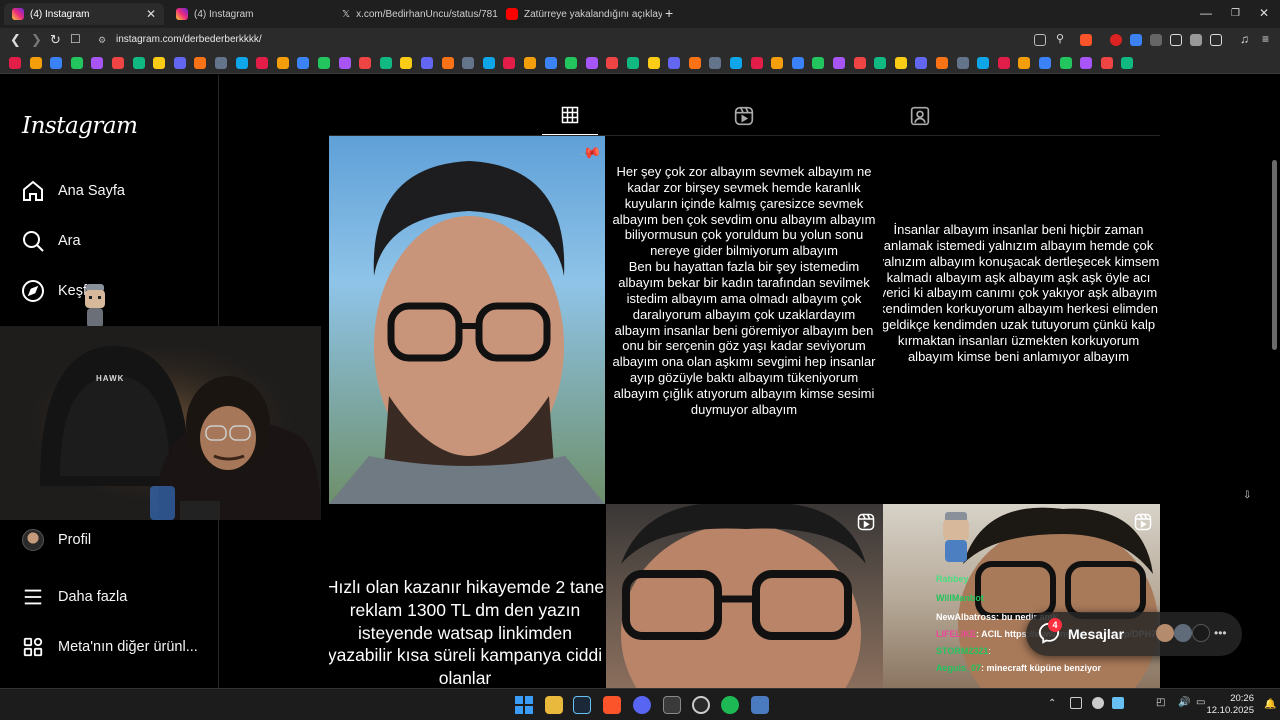  Describe the element at coordinates (80, 126) in the screenshot. I see `instagram-logo: Instagram` at that location.